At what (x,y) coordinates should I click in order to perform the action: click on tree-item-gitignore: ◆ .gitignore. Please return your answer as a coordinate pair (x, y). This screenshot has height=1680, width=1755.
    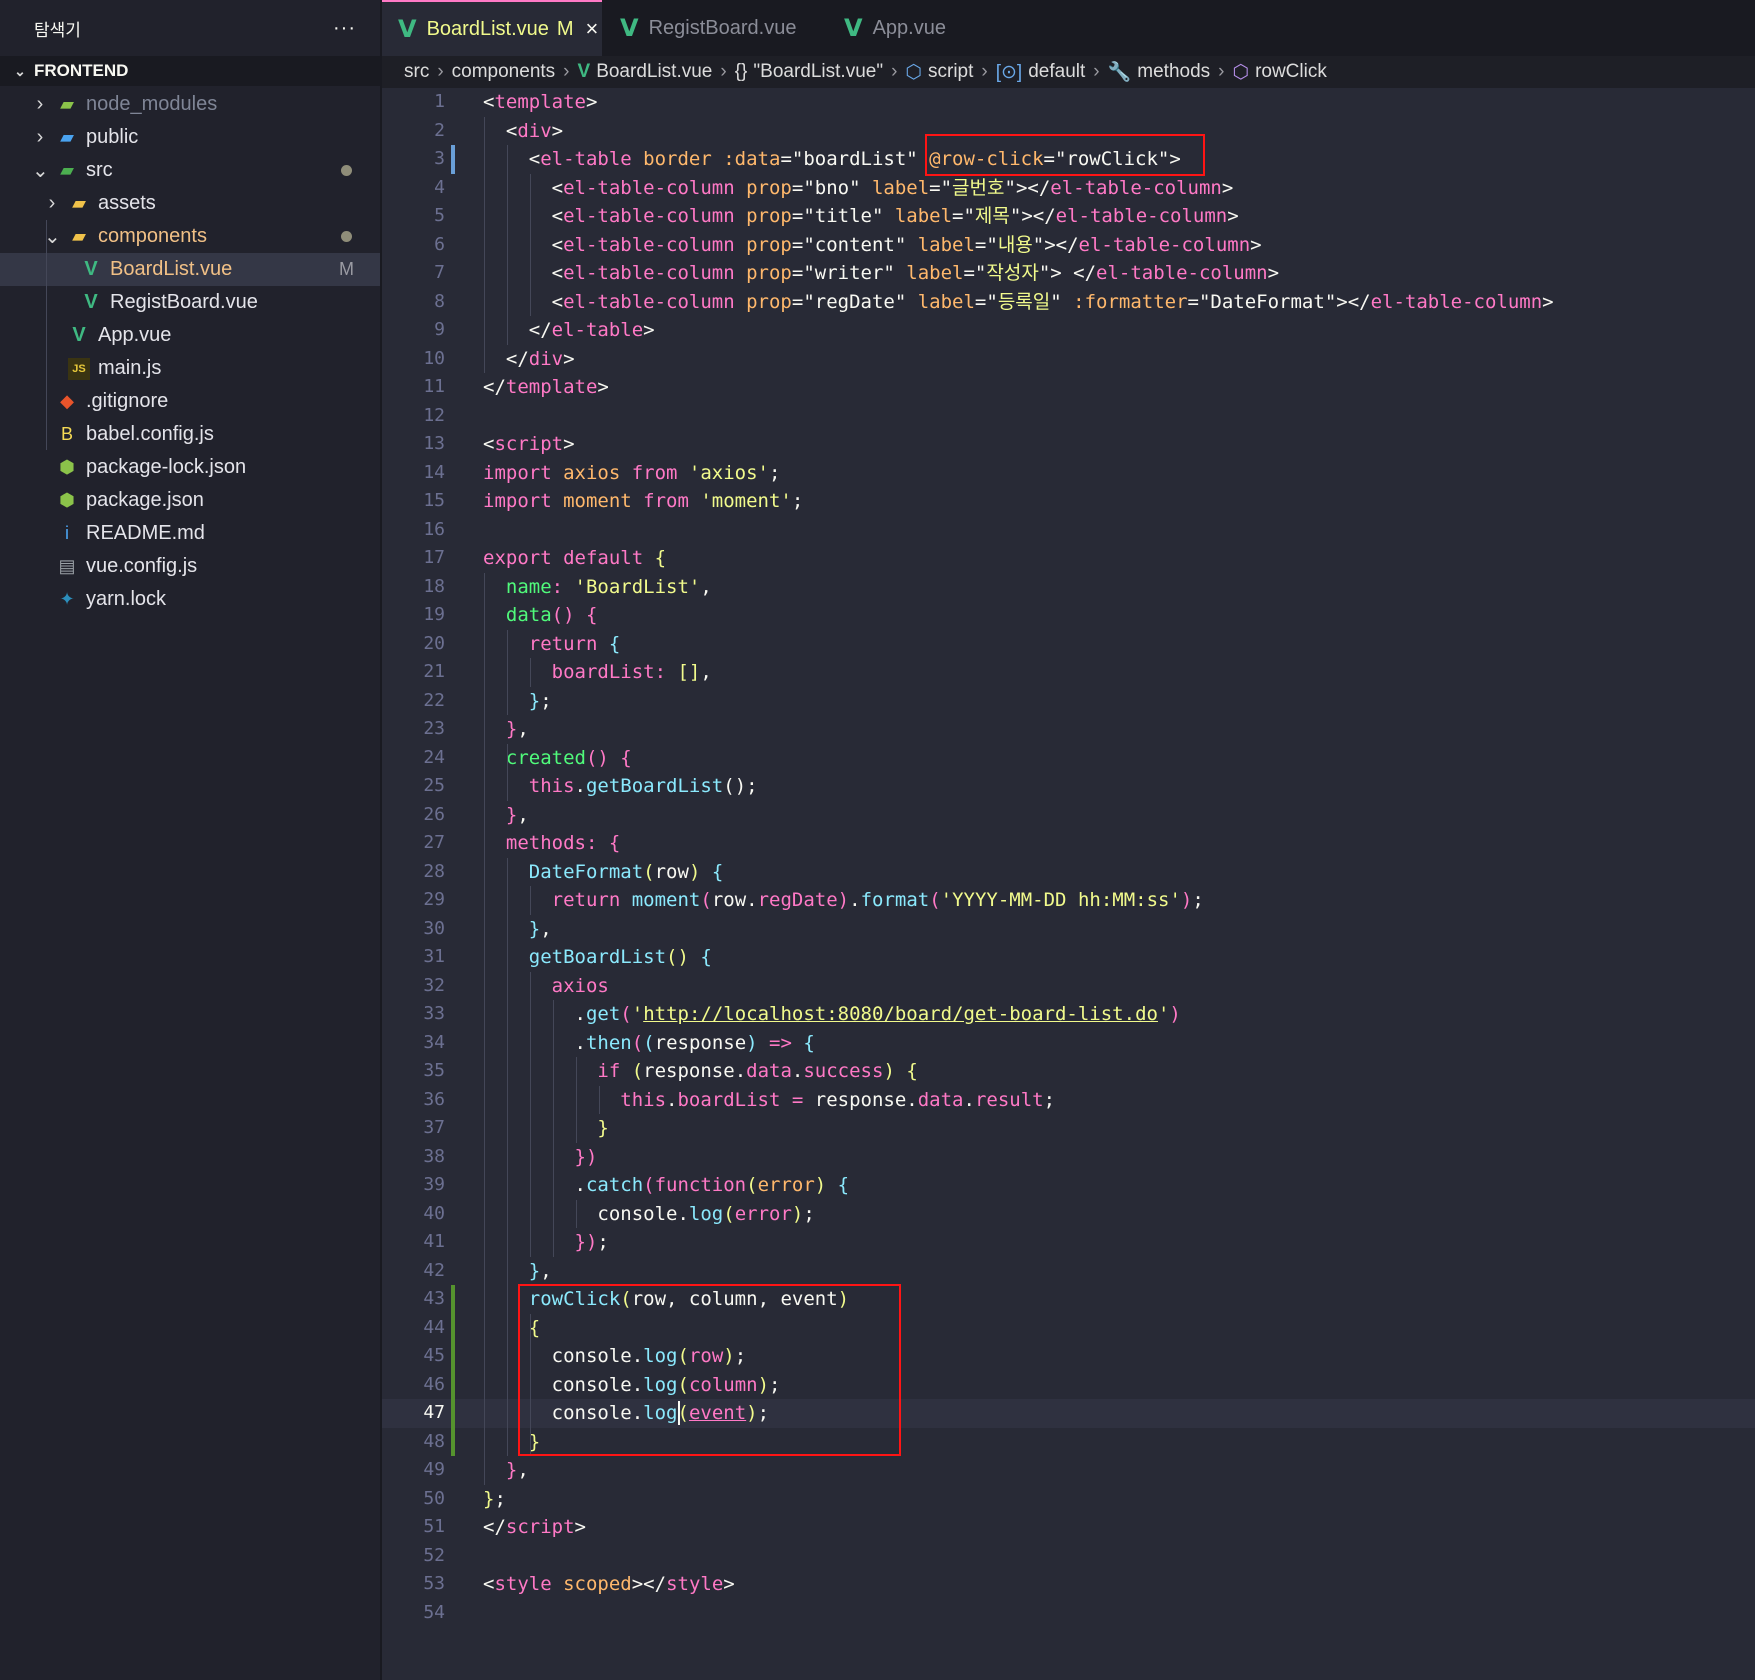
    Looking at the image, I should click on (190, 401).